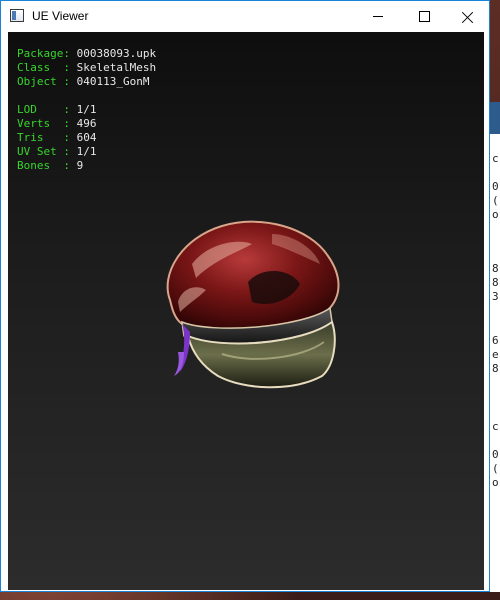  I want to click on info-label: Object, so click(40, 81).